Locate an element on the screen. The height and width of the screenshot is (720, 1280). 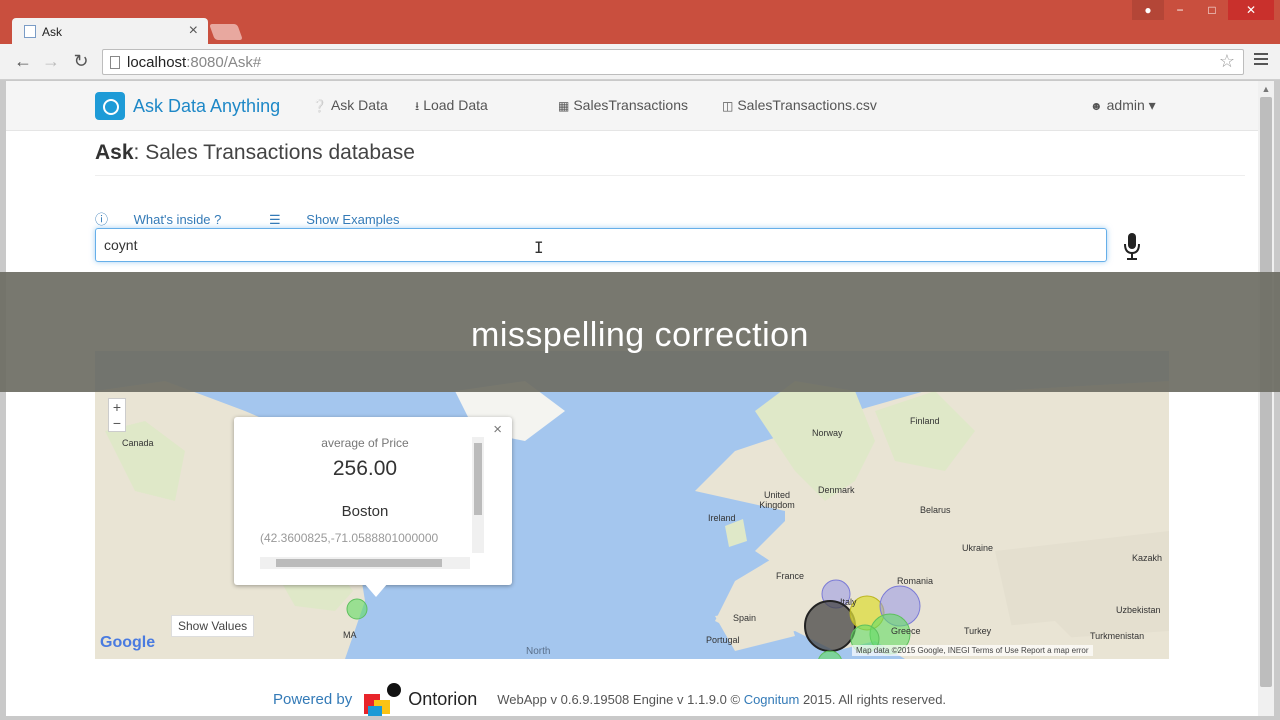
browser-menu-icon is located at coordinates (1261, 60).